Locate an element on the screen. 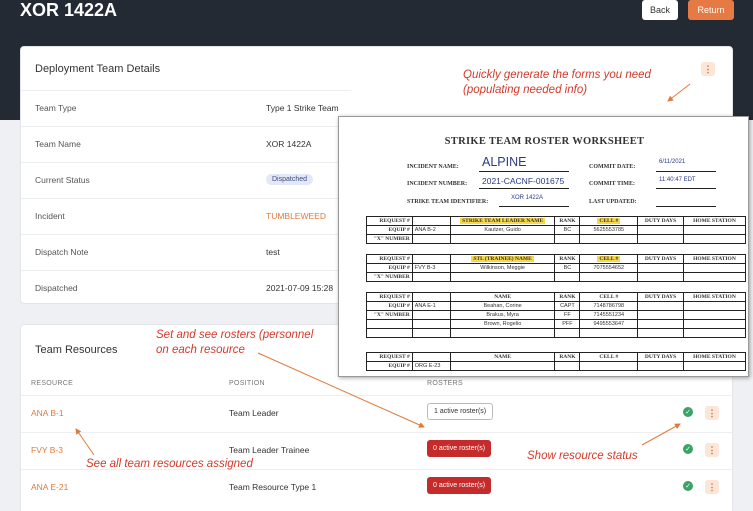  arrow-rosters is located at coordinates (341, 390).